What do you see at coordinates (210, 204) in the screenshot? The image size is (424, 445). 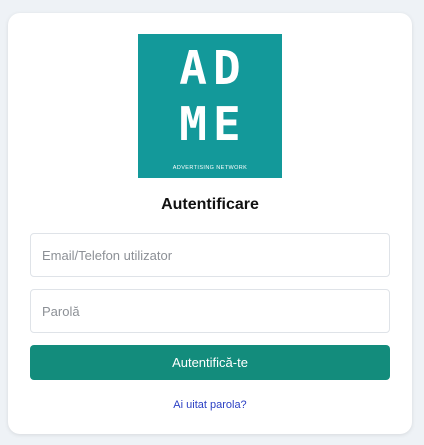 I see `page-title: Autentificare` at bounding box center [210, 204].